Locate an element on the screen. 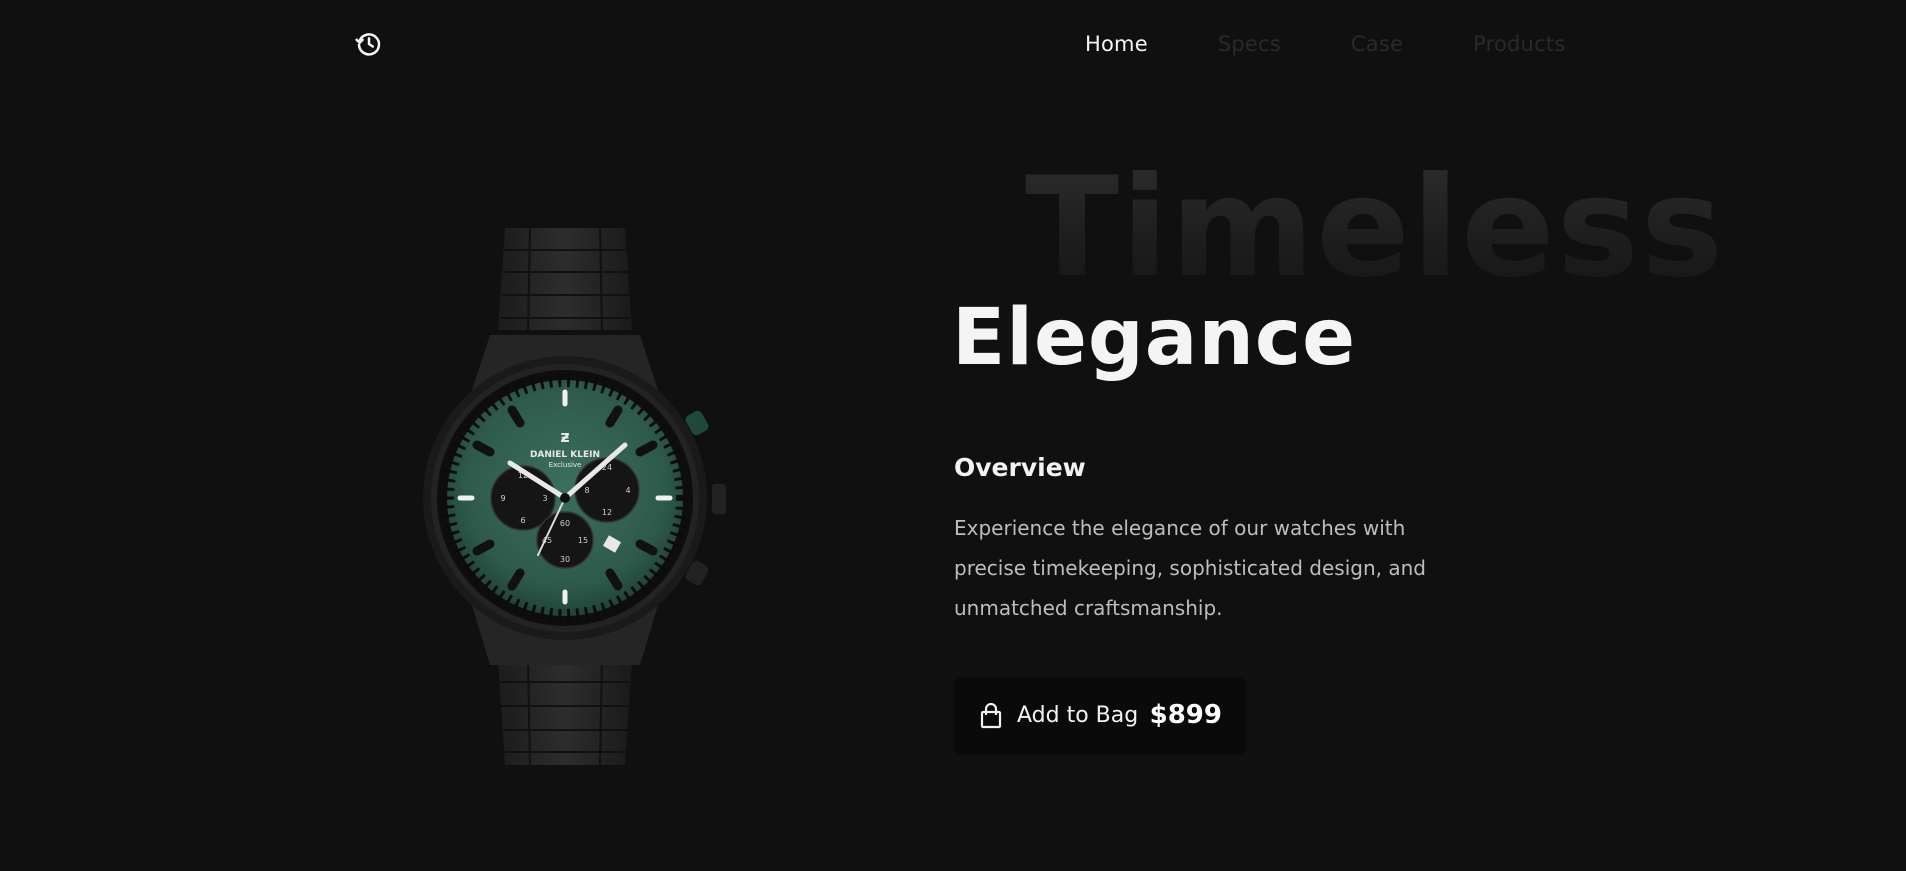 The width and height of the screenshot is (1906, 871). nav-home: Home is located at coordinates (1116, 44).